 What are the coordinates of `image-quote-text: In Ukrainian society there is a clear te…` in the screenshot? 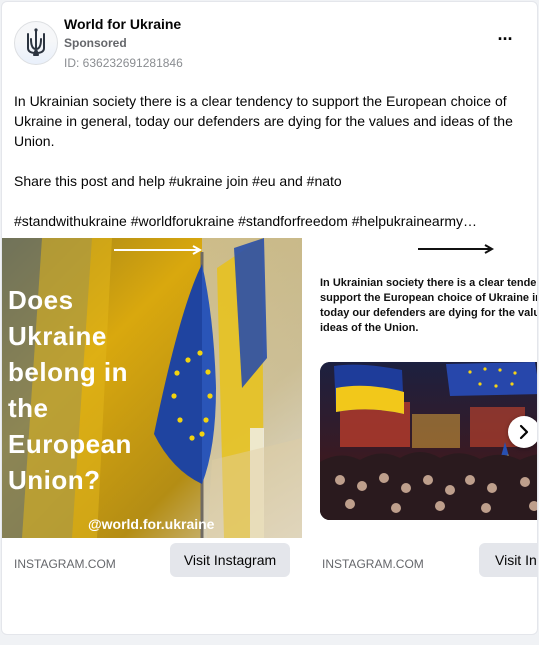 It's located at (428, 305).